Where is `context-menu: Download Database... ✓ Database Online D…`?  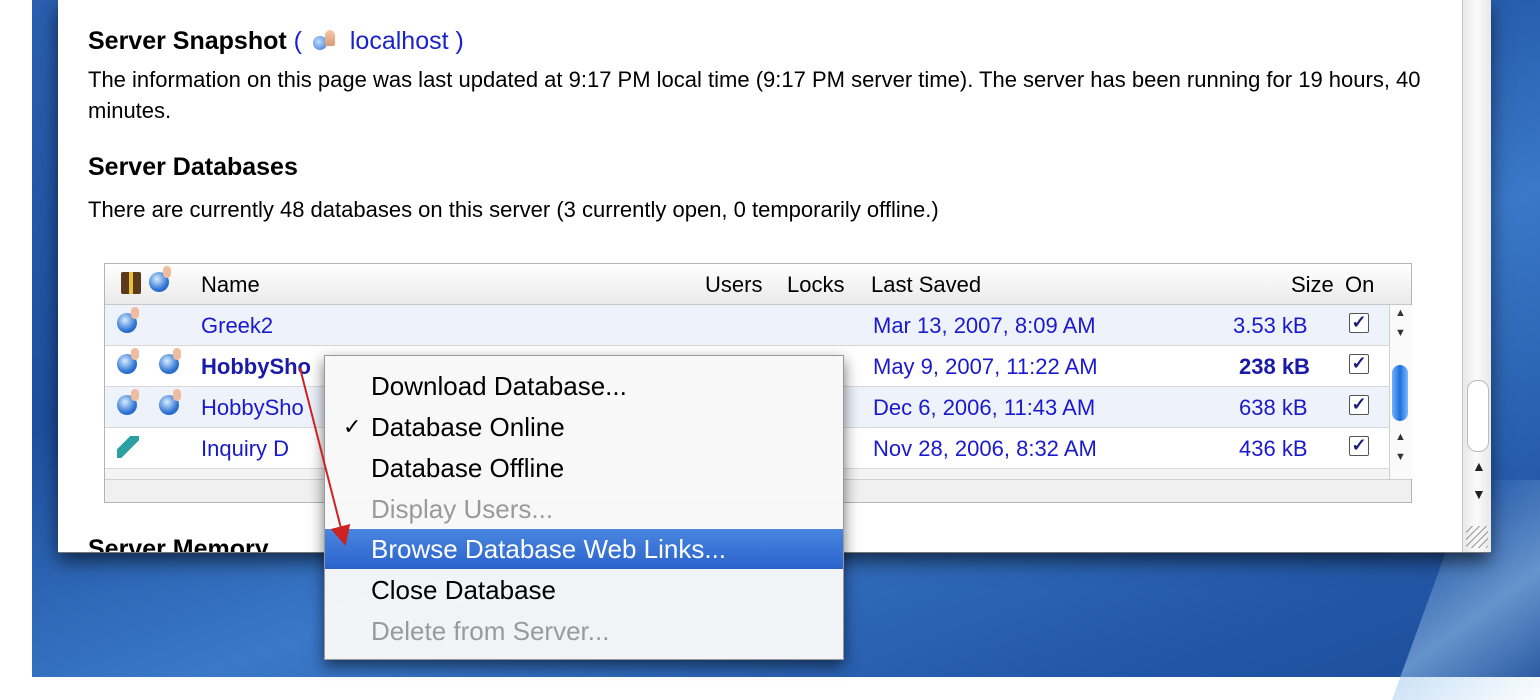 context-menu: Download Database... ✓ Database Online D… is located at coordinates (584, 507).